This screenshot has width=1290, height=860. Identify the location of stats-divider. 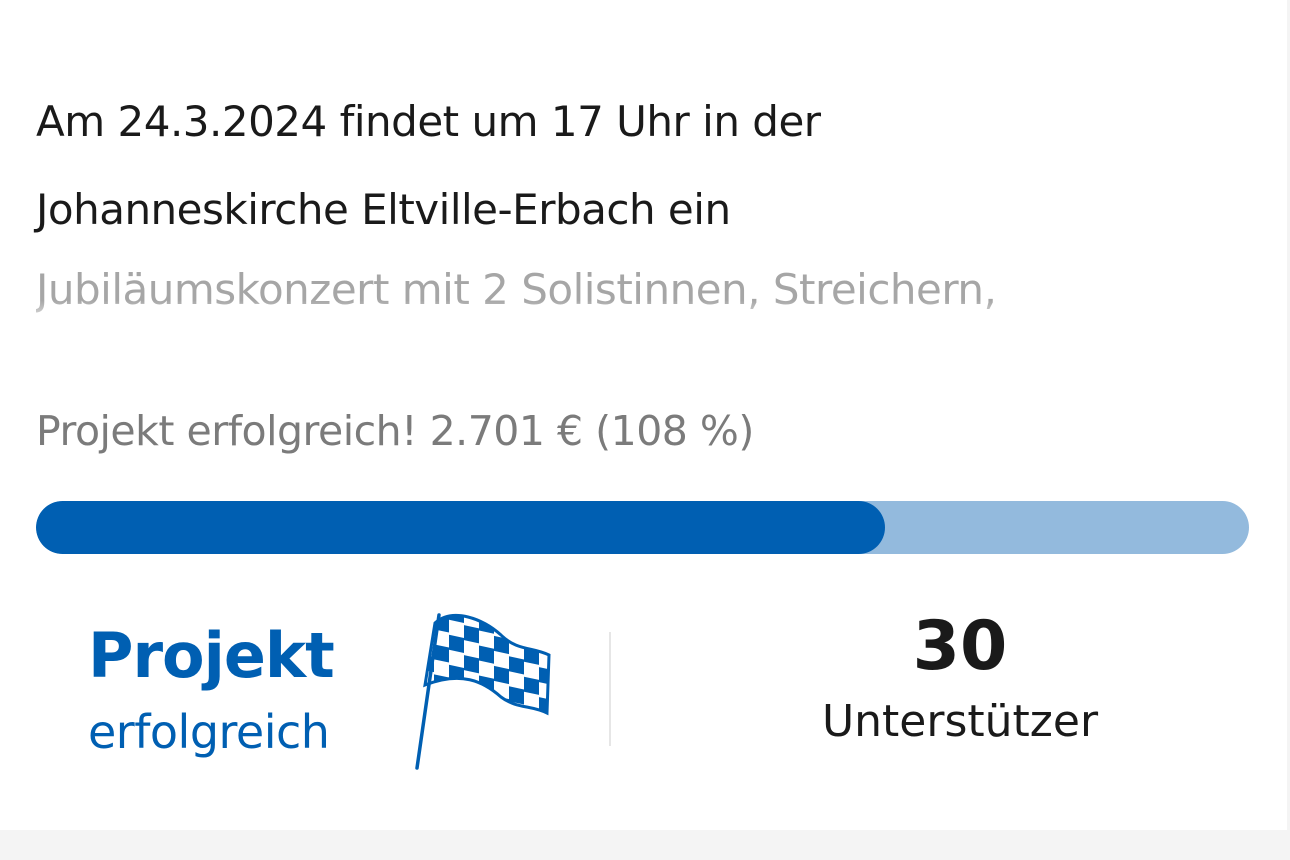
(610, 689).